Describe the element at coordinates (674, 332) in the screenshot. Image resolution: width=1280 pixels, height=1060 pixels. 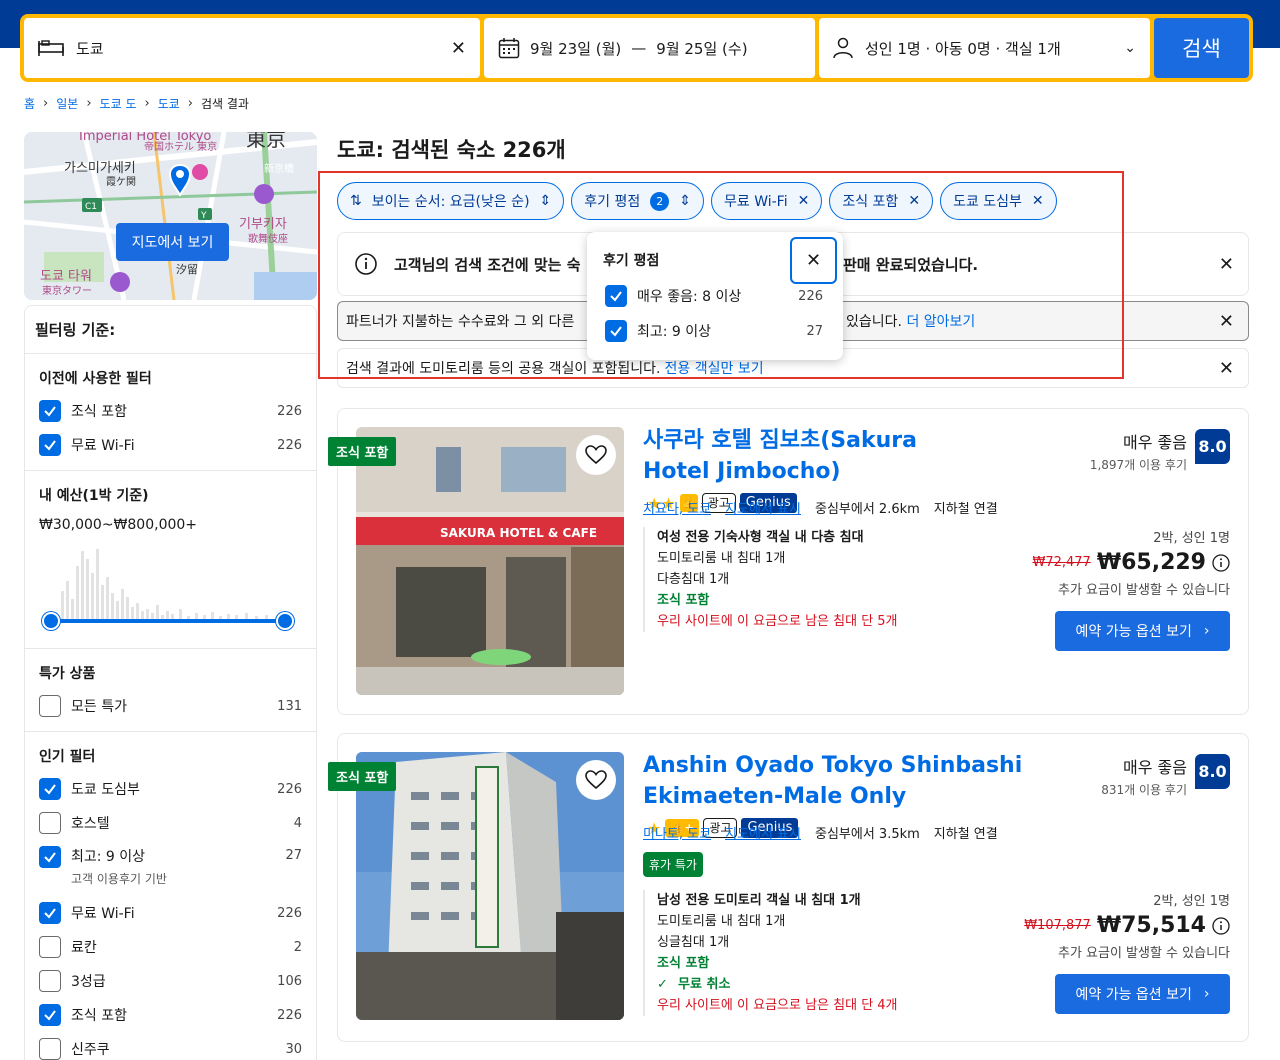
I see `option-label: 최고: 9 이상` at that location.